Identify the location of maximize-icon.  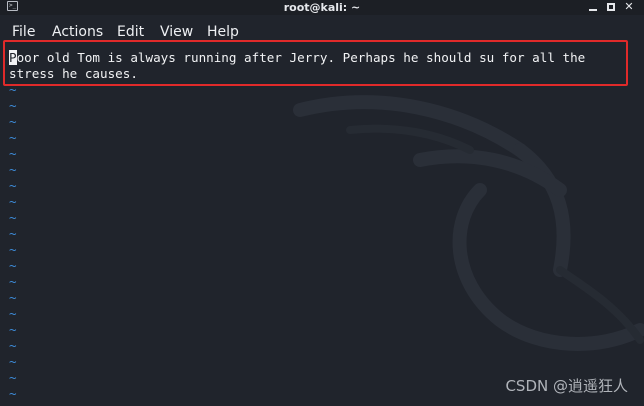
(611, 7).